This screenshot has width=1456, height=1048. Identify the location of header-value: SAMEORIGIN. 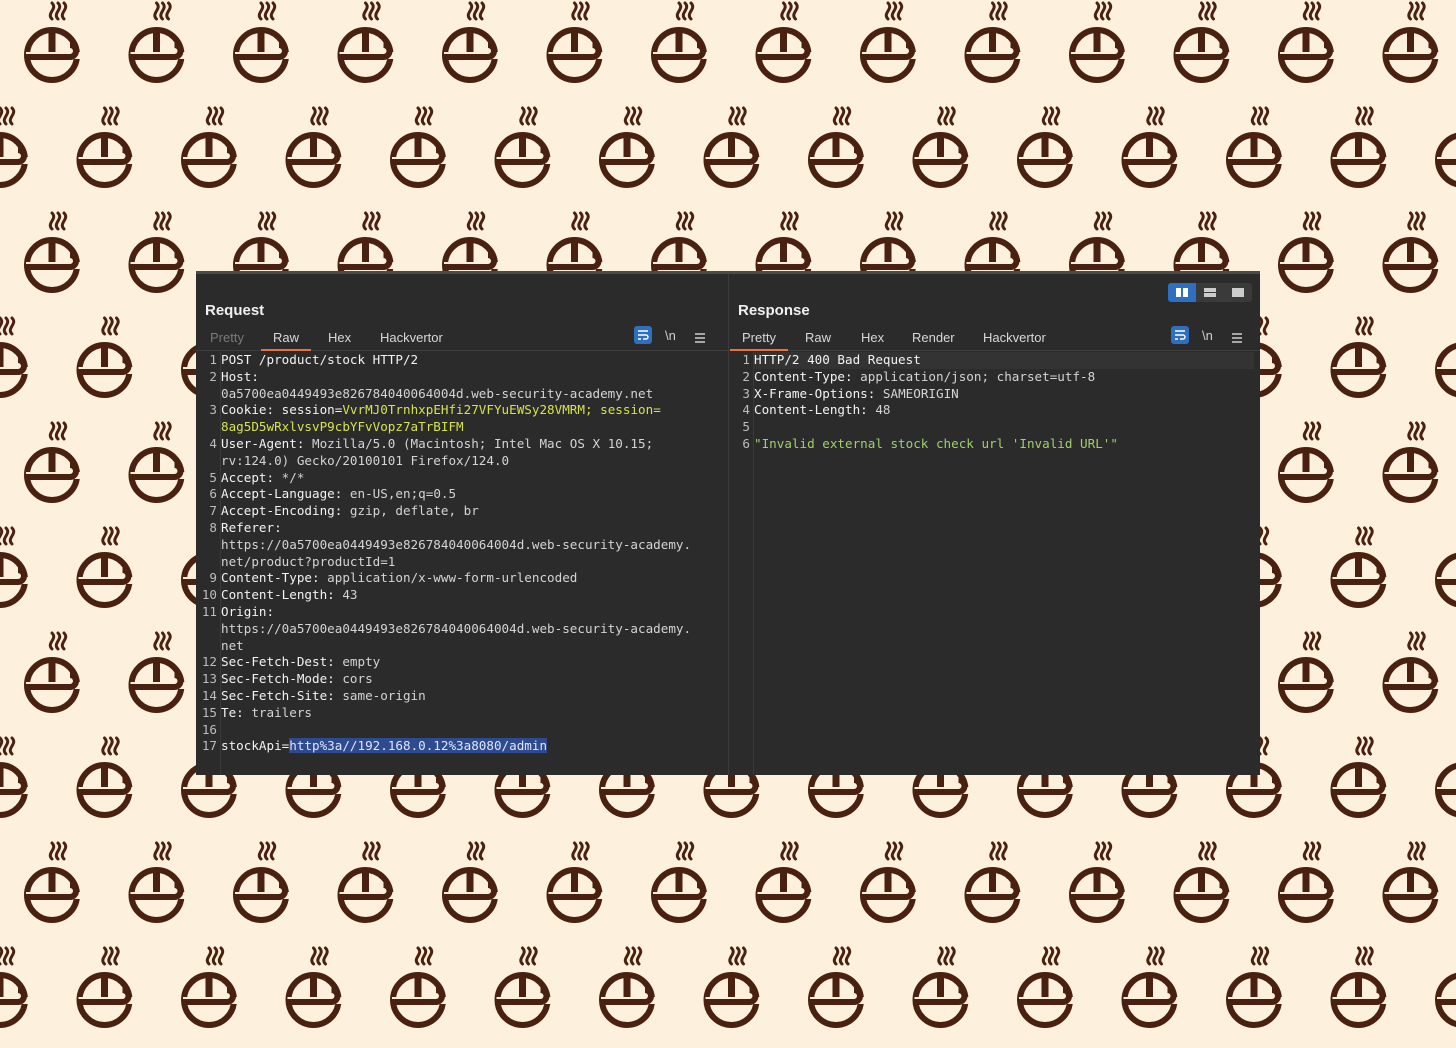
(917, 393).